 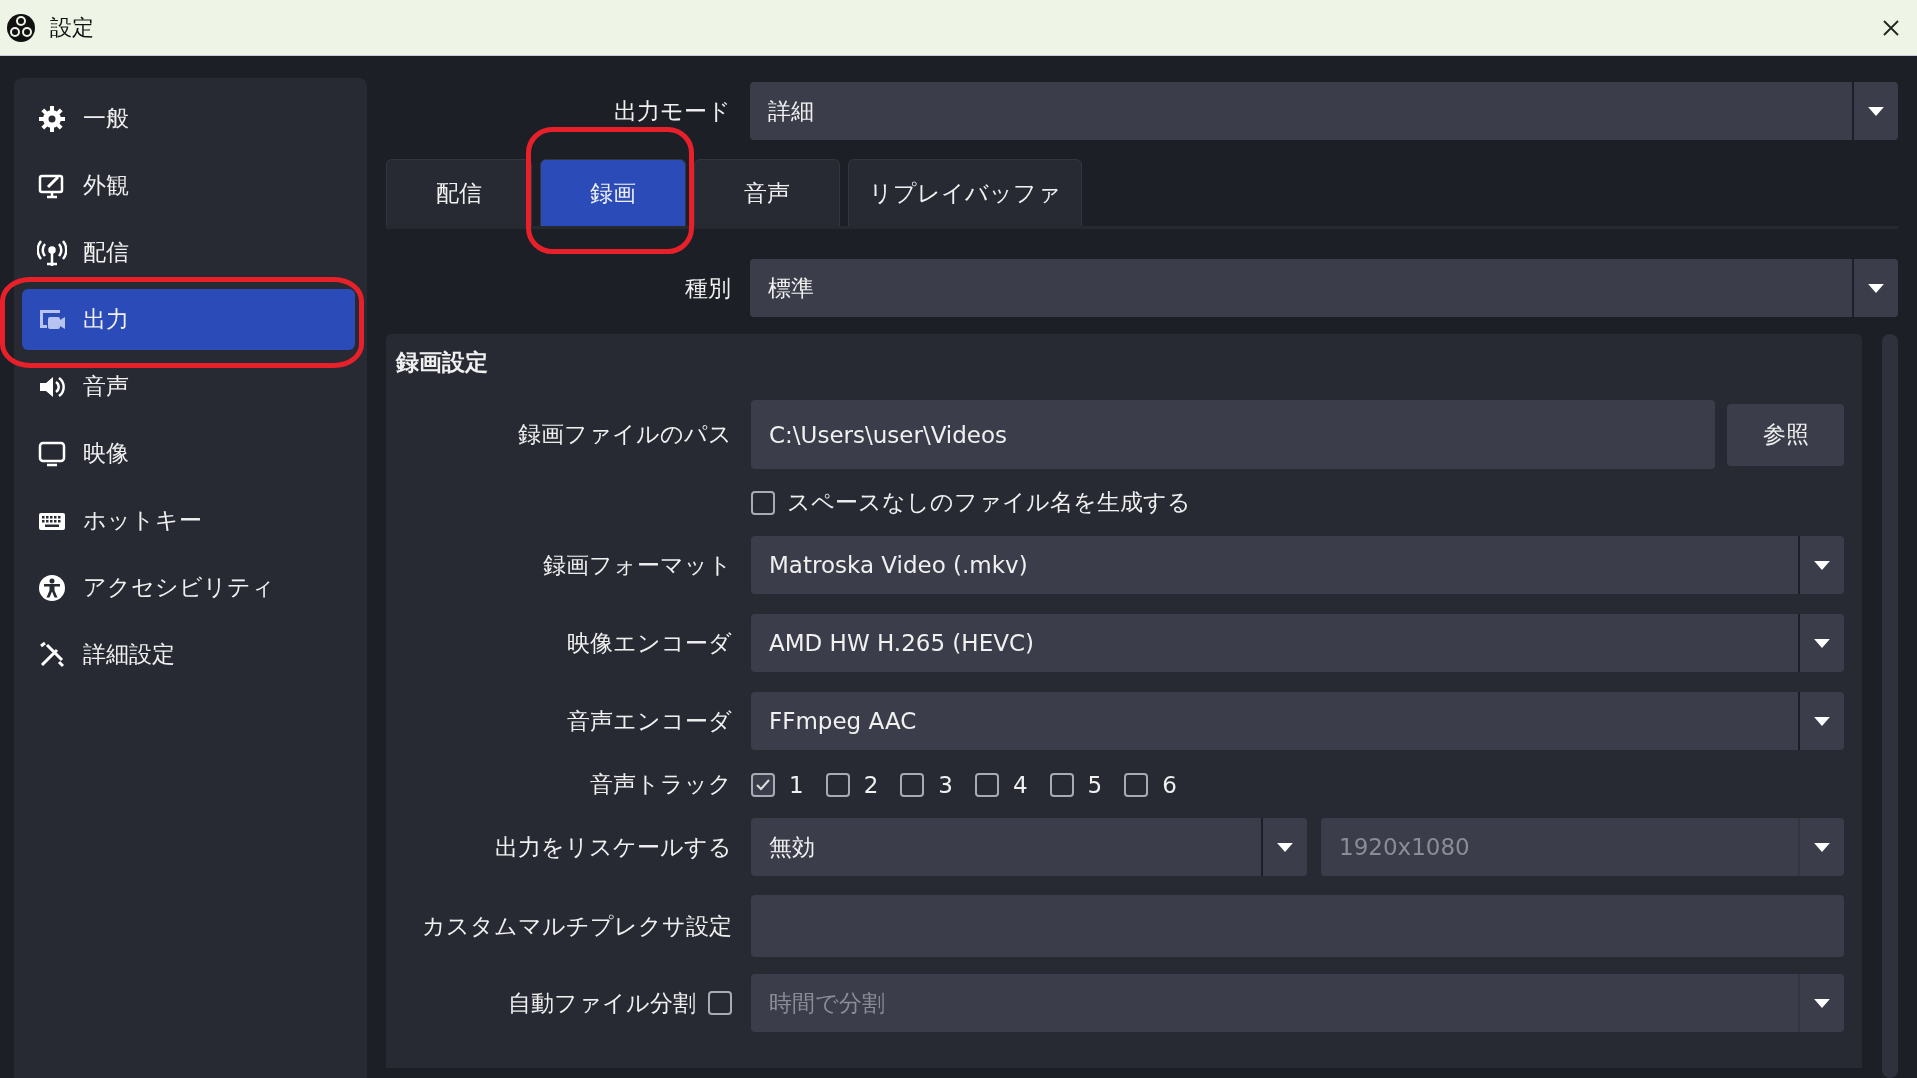 What do you see at coordinates (613, 847) in the screenshot?
I see `field-label: 出力をリスケールする` at bounding box center [613, 847].